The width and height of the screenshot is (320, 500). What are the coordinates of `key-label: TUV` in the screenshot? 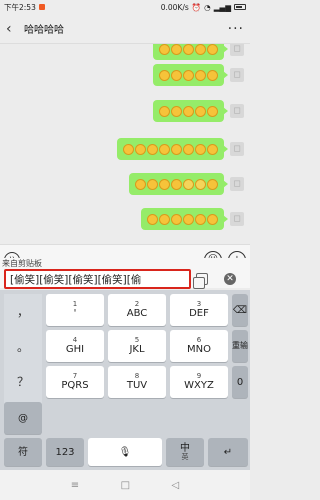 It's located at (137, 385).